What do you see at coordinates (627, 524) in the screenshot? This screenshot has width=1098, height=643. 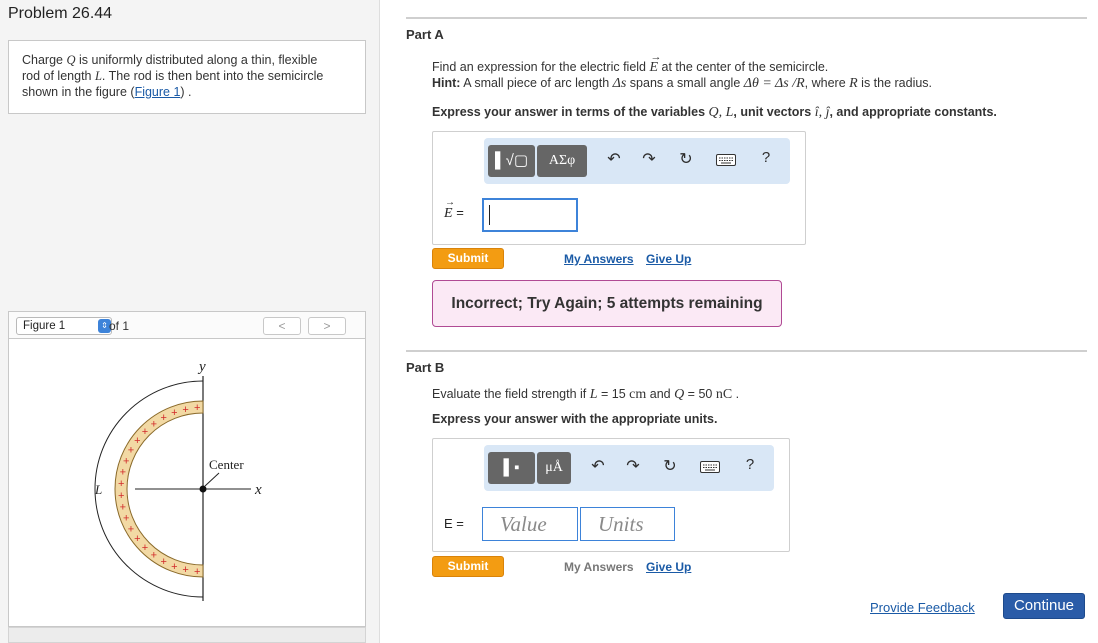 I see `units-input: Units` at bounding box center [627, 524].